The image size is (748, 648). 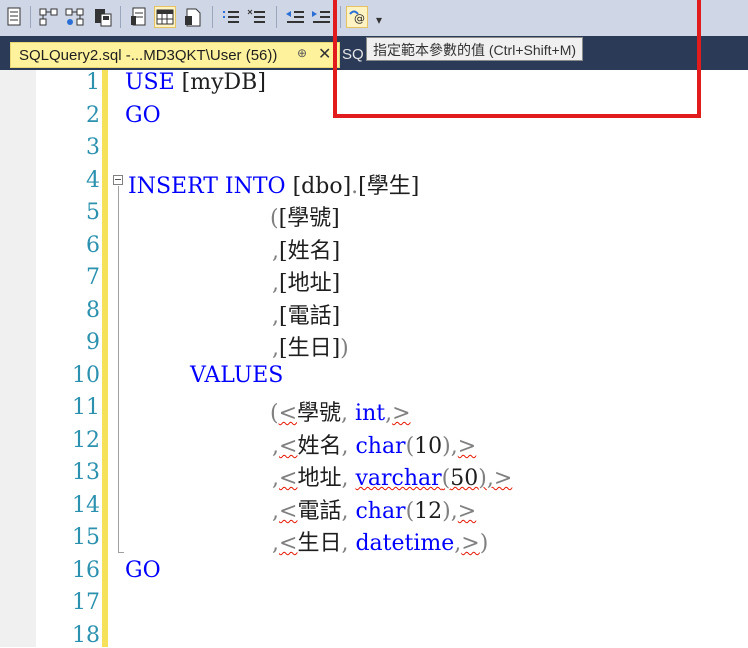 I want to click on line-number: 17, so click(x=86, y=602).